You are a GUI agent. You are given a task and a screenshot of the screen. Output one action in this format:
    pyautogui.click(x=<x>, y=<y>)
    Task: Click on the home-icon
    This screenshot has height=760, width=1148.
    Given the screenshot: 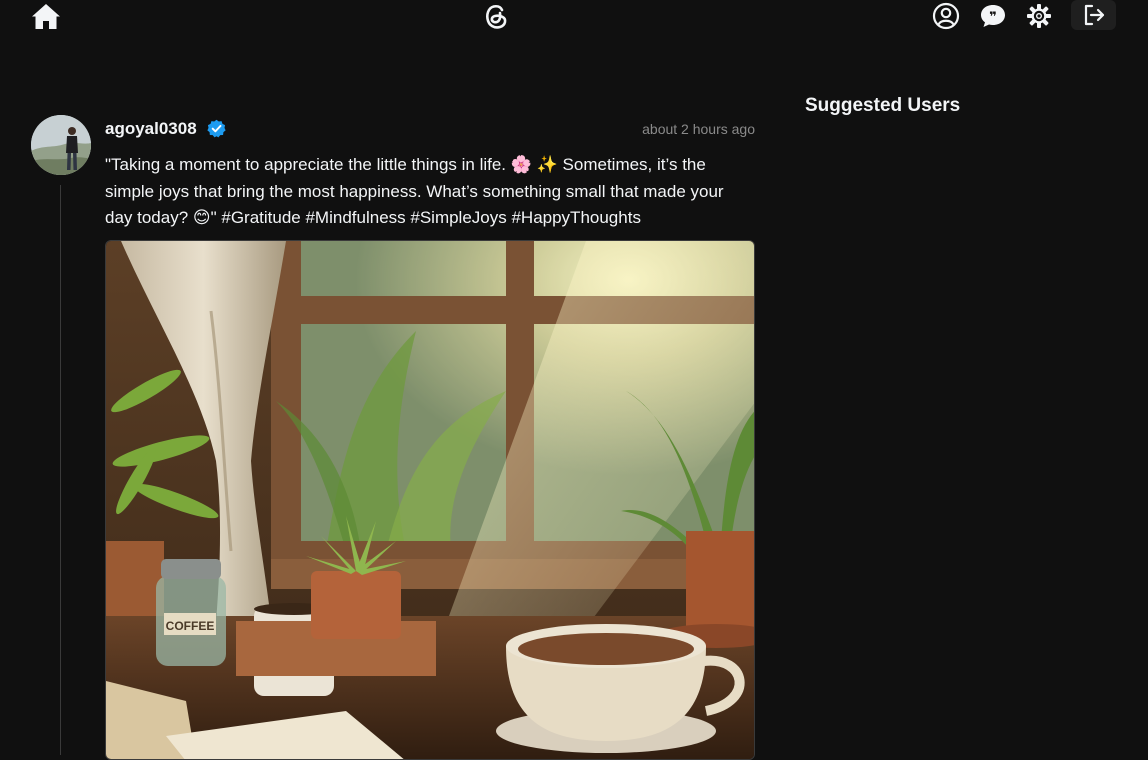 What is the action you would take?
    pyautogui.click(x=46, y=16)
    